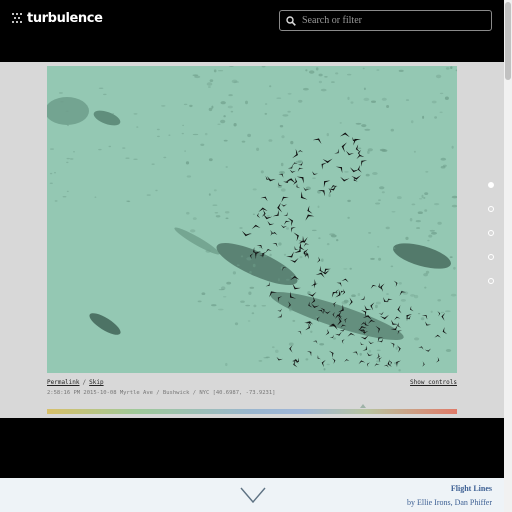  I want to click on skip-link: Skip, so click(96, 382).